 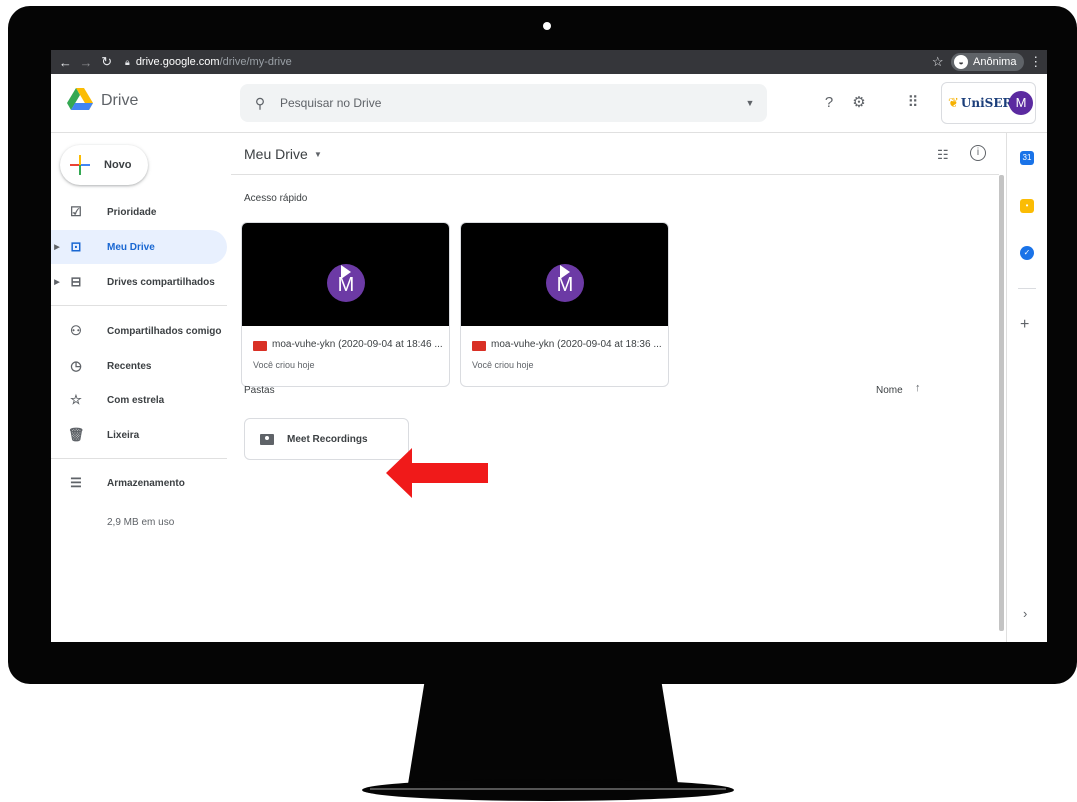 What do you see at coordinates (918, 388) in the screenshot?
I see `sort-direction-arrow-icon: ↑` at bounding box center [918, 388].